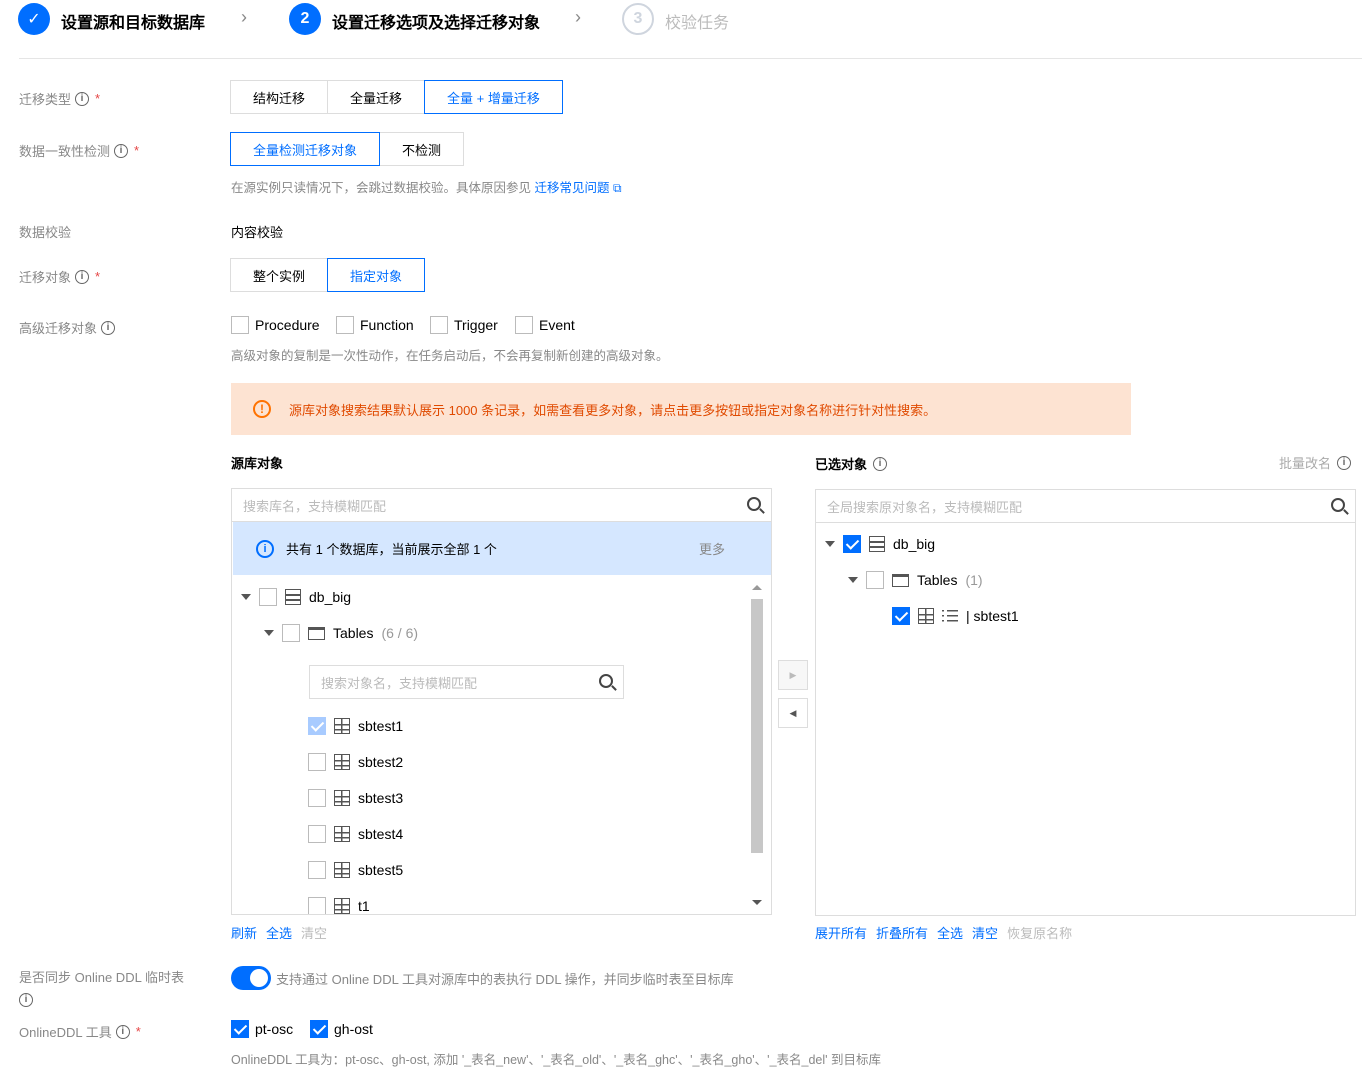 This screenshot has width=1363, height=1075. I want to click on option-full-migration: 全量迁移, so click(376, 97).